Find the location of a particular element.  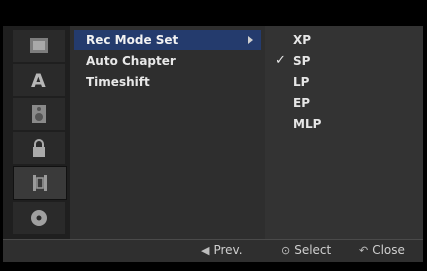

sidebar-item-audio is located at coordinates (39, 114).